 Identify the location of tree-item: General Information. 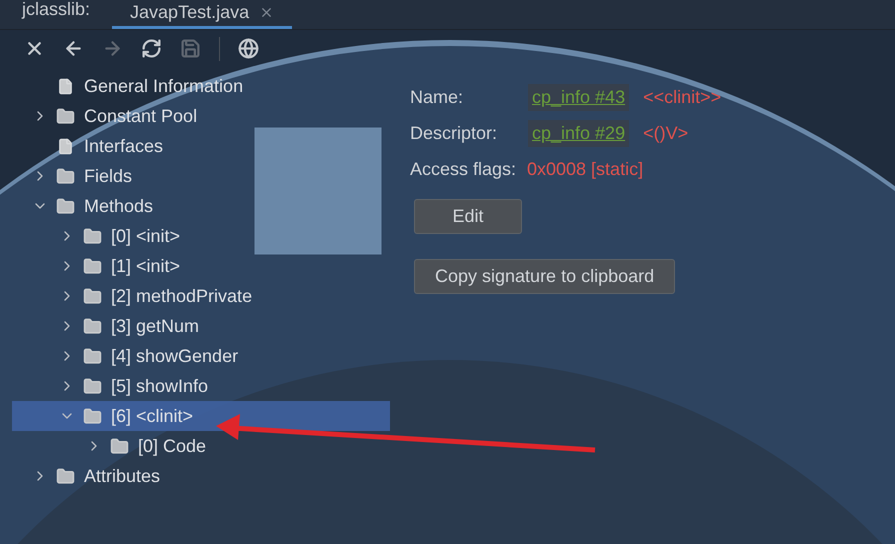
(201, 86).